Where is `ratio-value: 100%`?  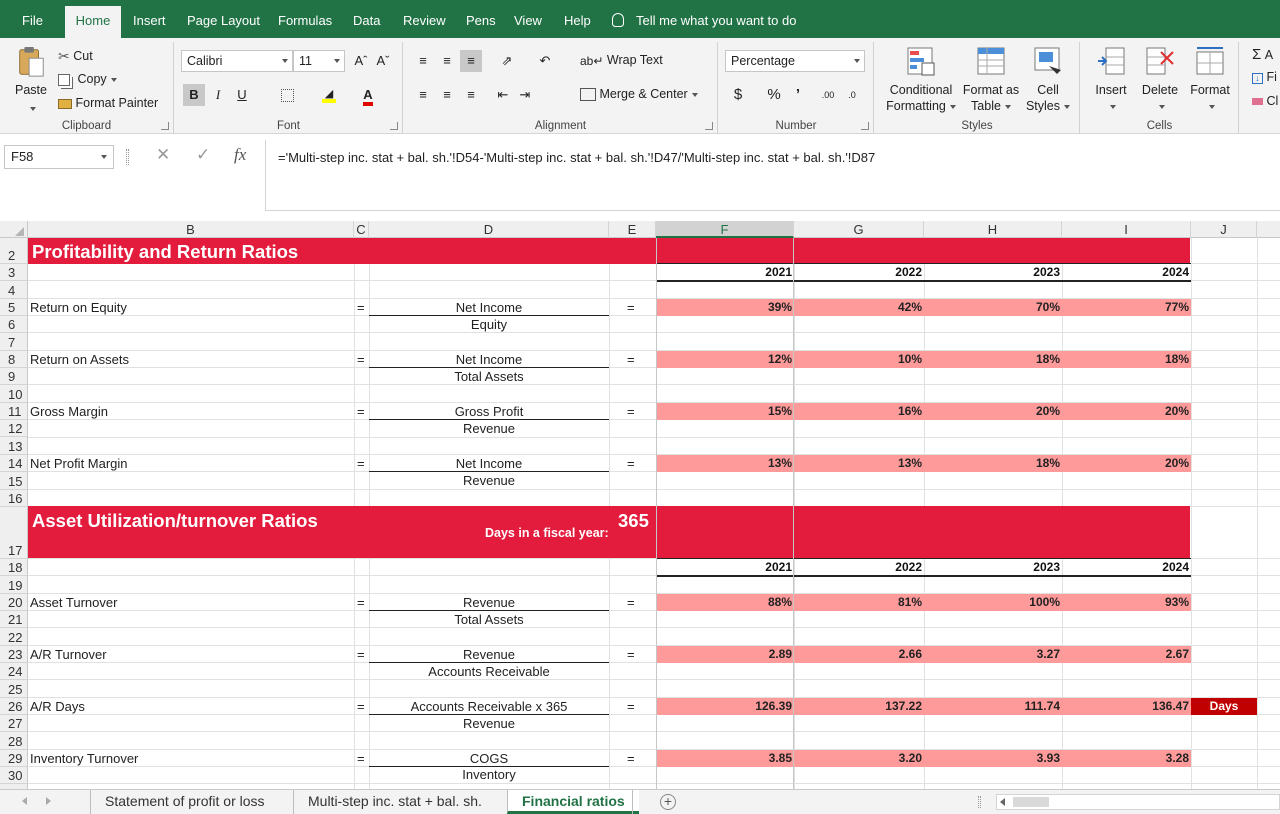
ratio-value: 100% is located at coordinates (993, 602).